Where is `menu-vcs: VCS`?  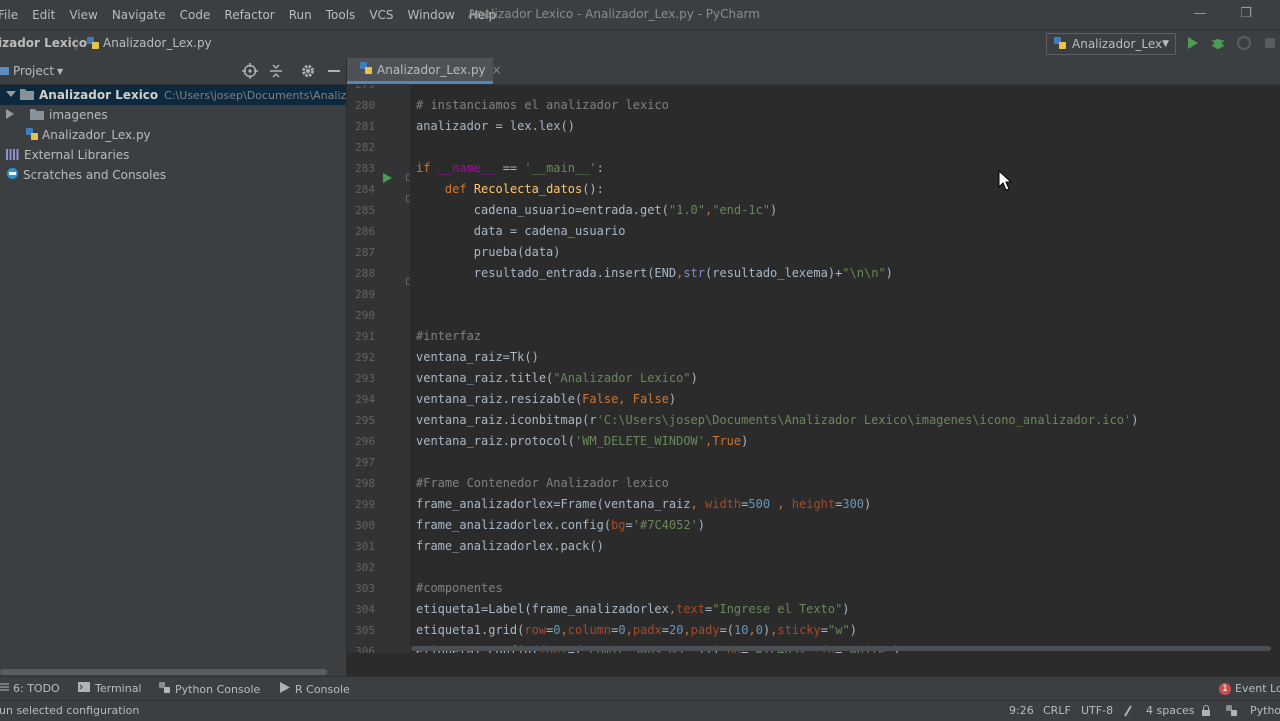 menu-vcs: VCS is located at coordinates (381, 15).